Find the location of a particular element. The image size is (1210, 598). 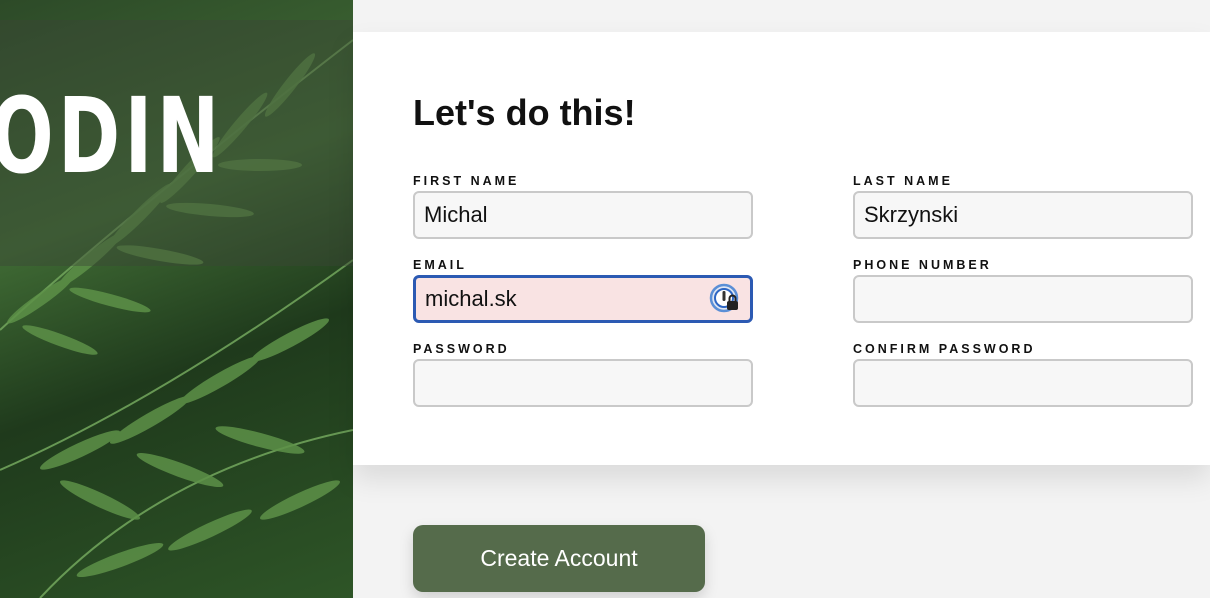

confirm-password-label: CONFIRM PASSWORD is located at coordinates (944, 349).